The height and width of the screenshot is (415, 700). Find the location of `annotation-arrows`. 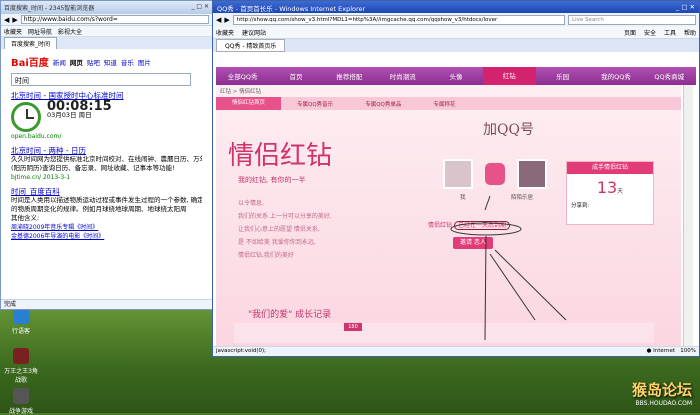

annotation-arrows is located at coordinates (508, 268).